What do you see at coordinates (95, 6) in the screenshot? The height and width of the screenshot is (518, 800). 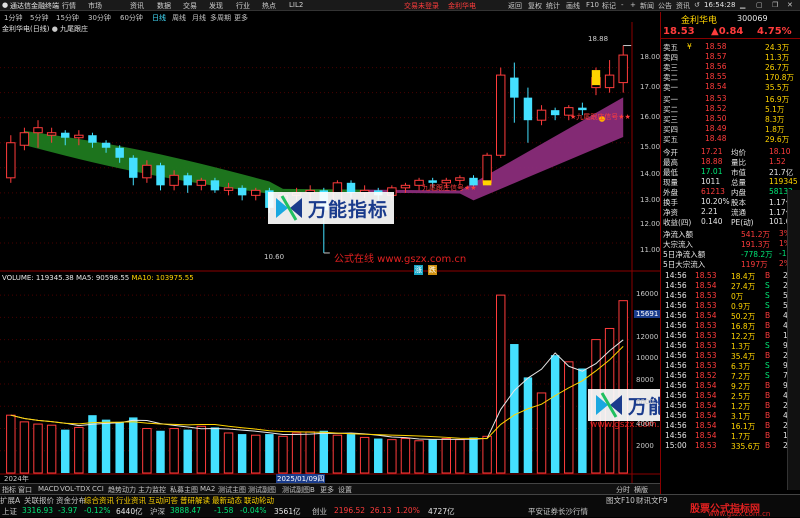 I see `menu-shichang: 市场` at bounding box center [95, 6].